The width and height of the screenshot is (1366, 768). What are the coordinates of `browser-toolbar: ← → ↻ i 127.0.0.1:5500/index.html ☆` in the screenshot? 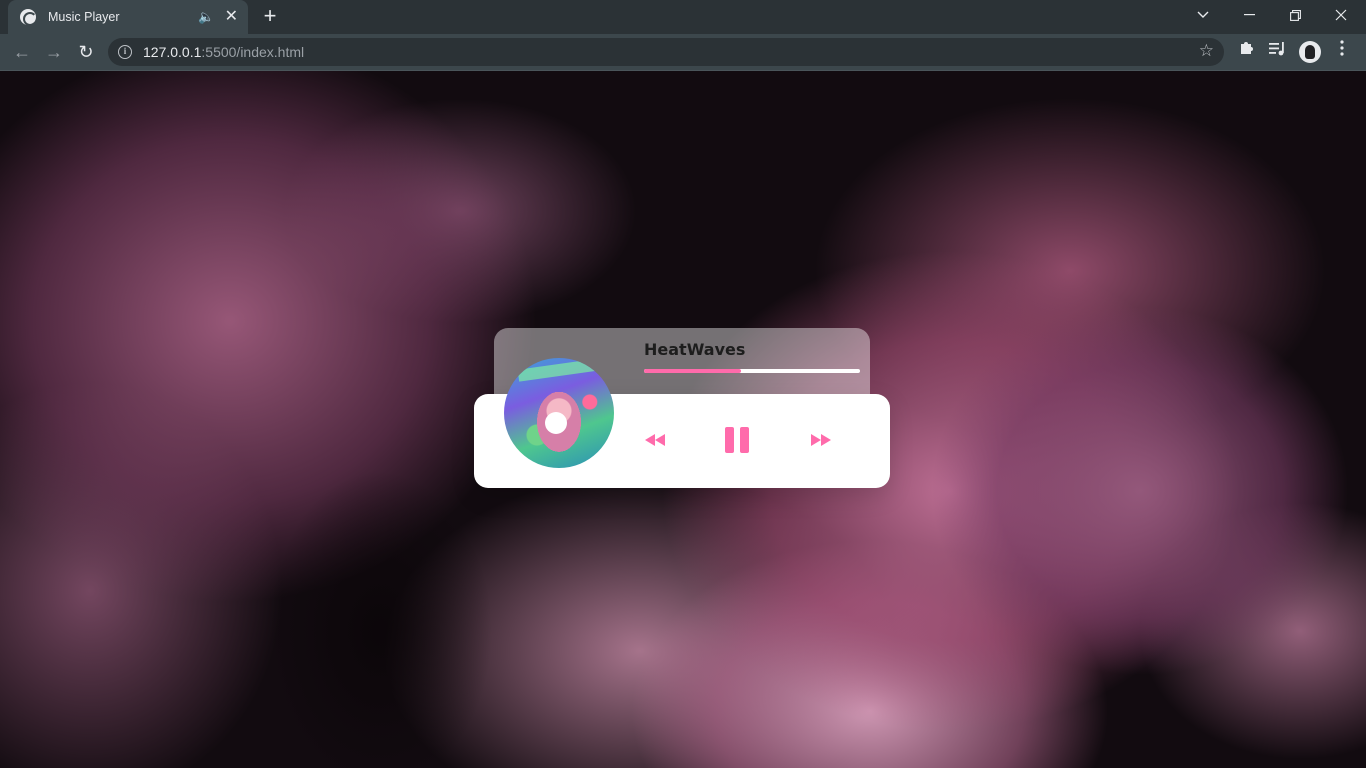 It's located at (683, 52).